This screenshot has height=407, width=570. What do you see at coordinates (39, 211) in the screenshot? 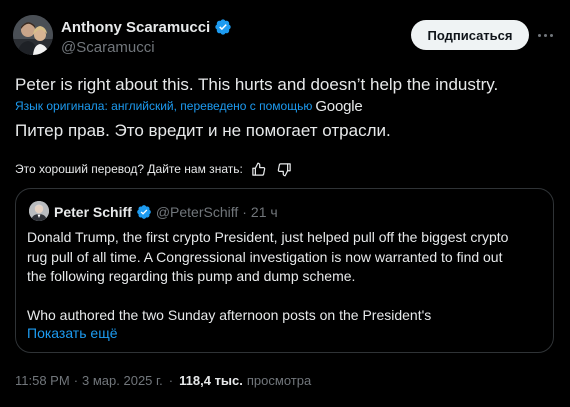
I see `quoted-author-avatar` at bounding box center [39, 211].